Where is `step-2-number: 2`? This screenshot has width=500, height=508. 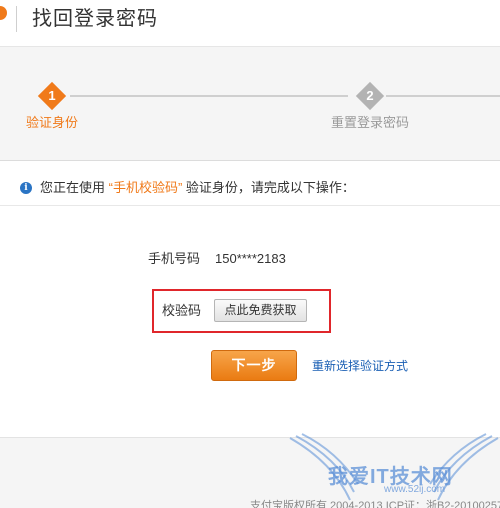 step-2-number: 2 is located at coordinates (370, 95).